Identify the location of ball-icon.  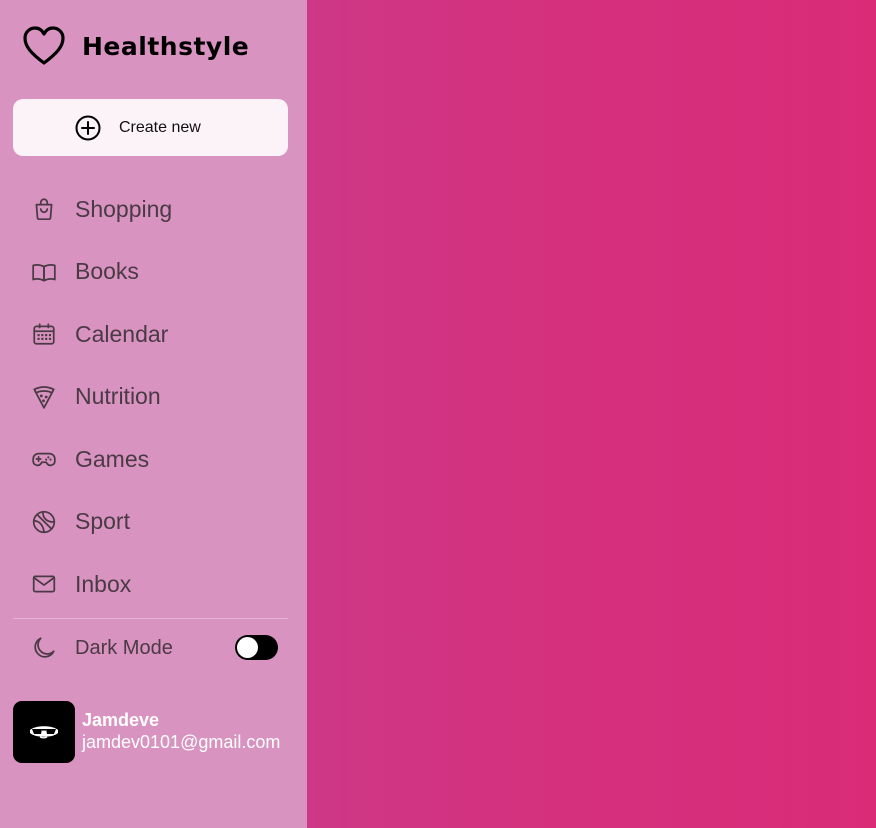
(44, 522).